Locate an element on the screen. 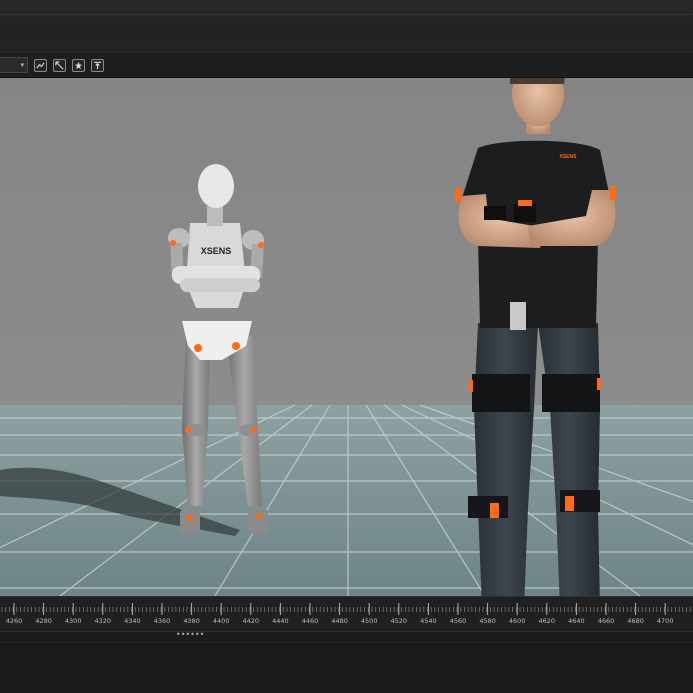  timeline-tick-label: 4280 is located at coordinates (43, 621).